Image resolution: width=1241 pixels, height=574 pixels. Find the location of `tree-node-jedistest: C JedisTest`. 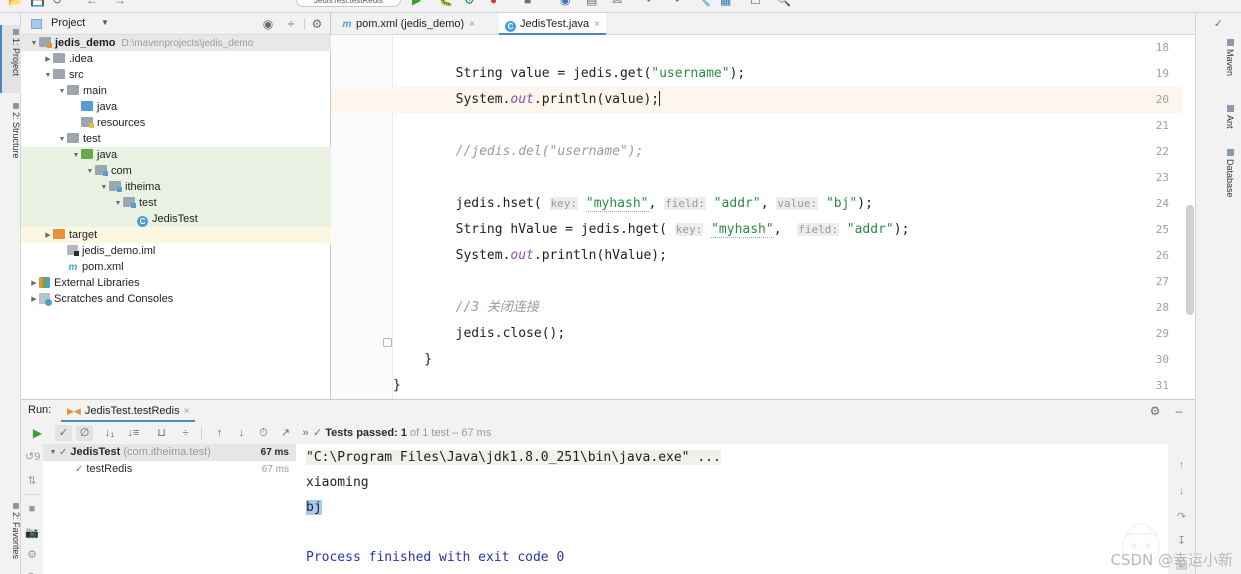

tree-node-jedistest: C JedisTest is located at coordinates (176, 219).